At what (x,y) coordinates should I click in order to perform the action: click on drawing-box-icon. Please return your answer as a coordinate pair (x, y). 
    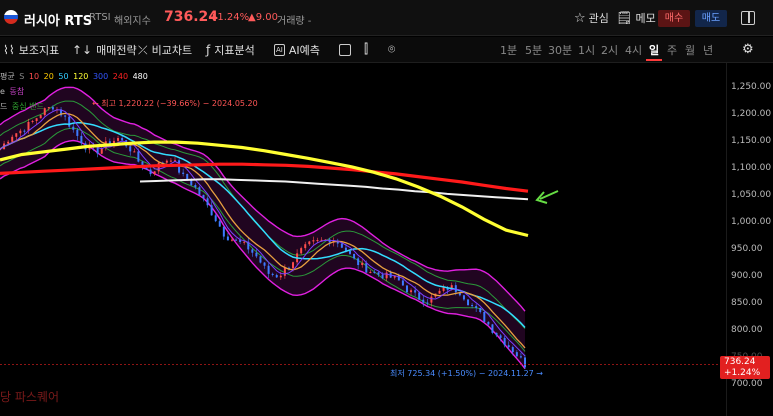
    Looking at the image, I should click on (345, 50).